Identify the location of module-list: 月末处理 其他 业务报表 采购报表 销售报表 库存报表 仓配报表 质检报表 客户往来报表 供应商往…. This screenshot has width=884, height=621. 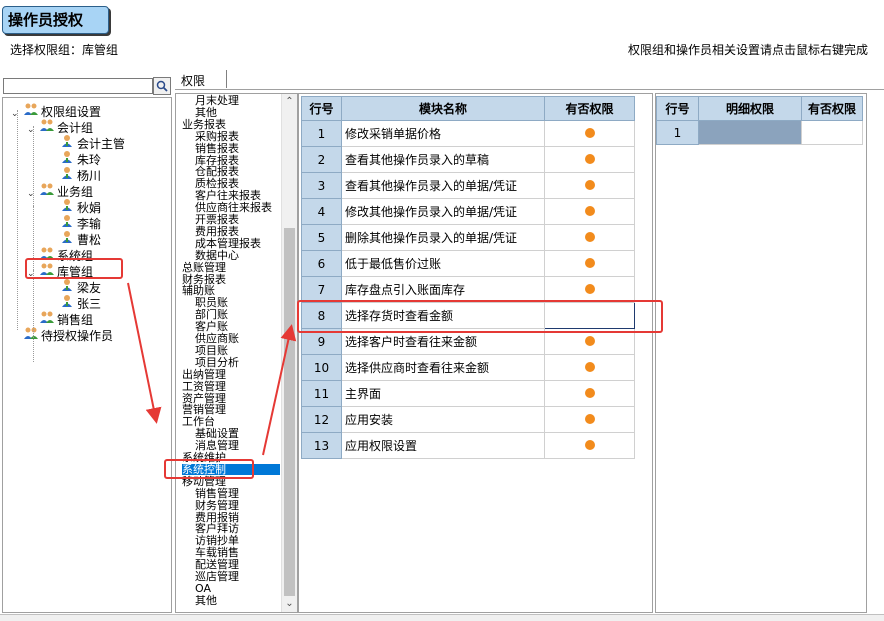
(236, 353).